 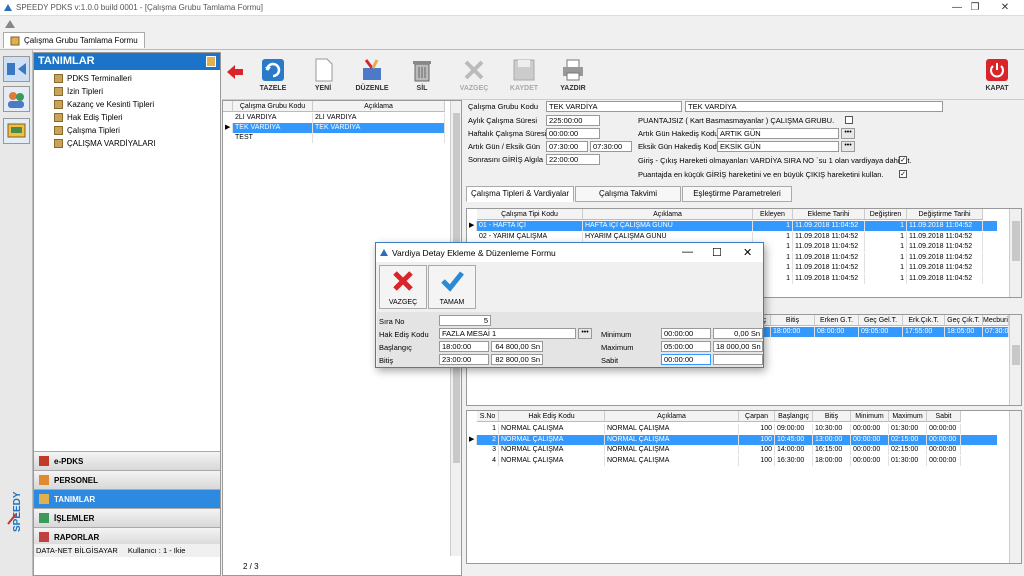 What do you see at coordinates (474, 76) in the screenshot?
I see `vazgec-toolbar-button: VAZGEÇ` at bounding box center [474, 76].